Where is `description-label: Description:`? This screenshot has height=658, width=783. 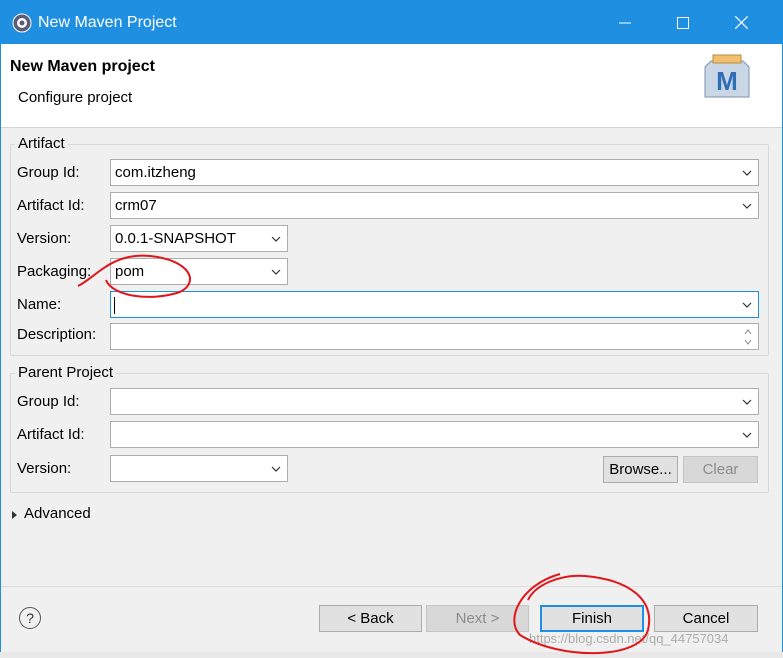 description-label: Description: is located at coordinates (57, 334).